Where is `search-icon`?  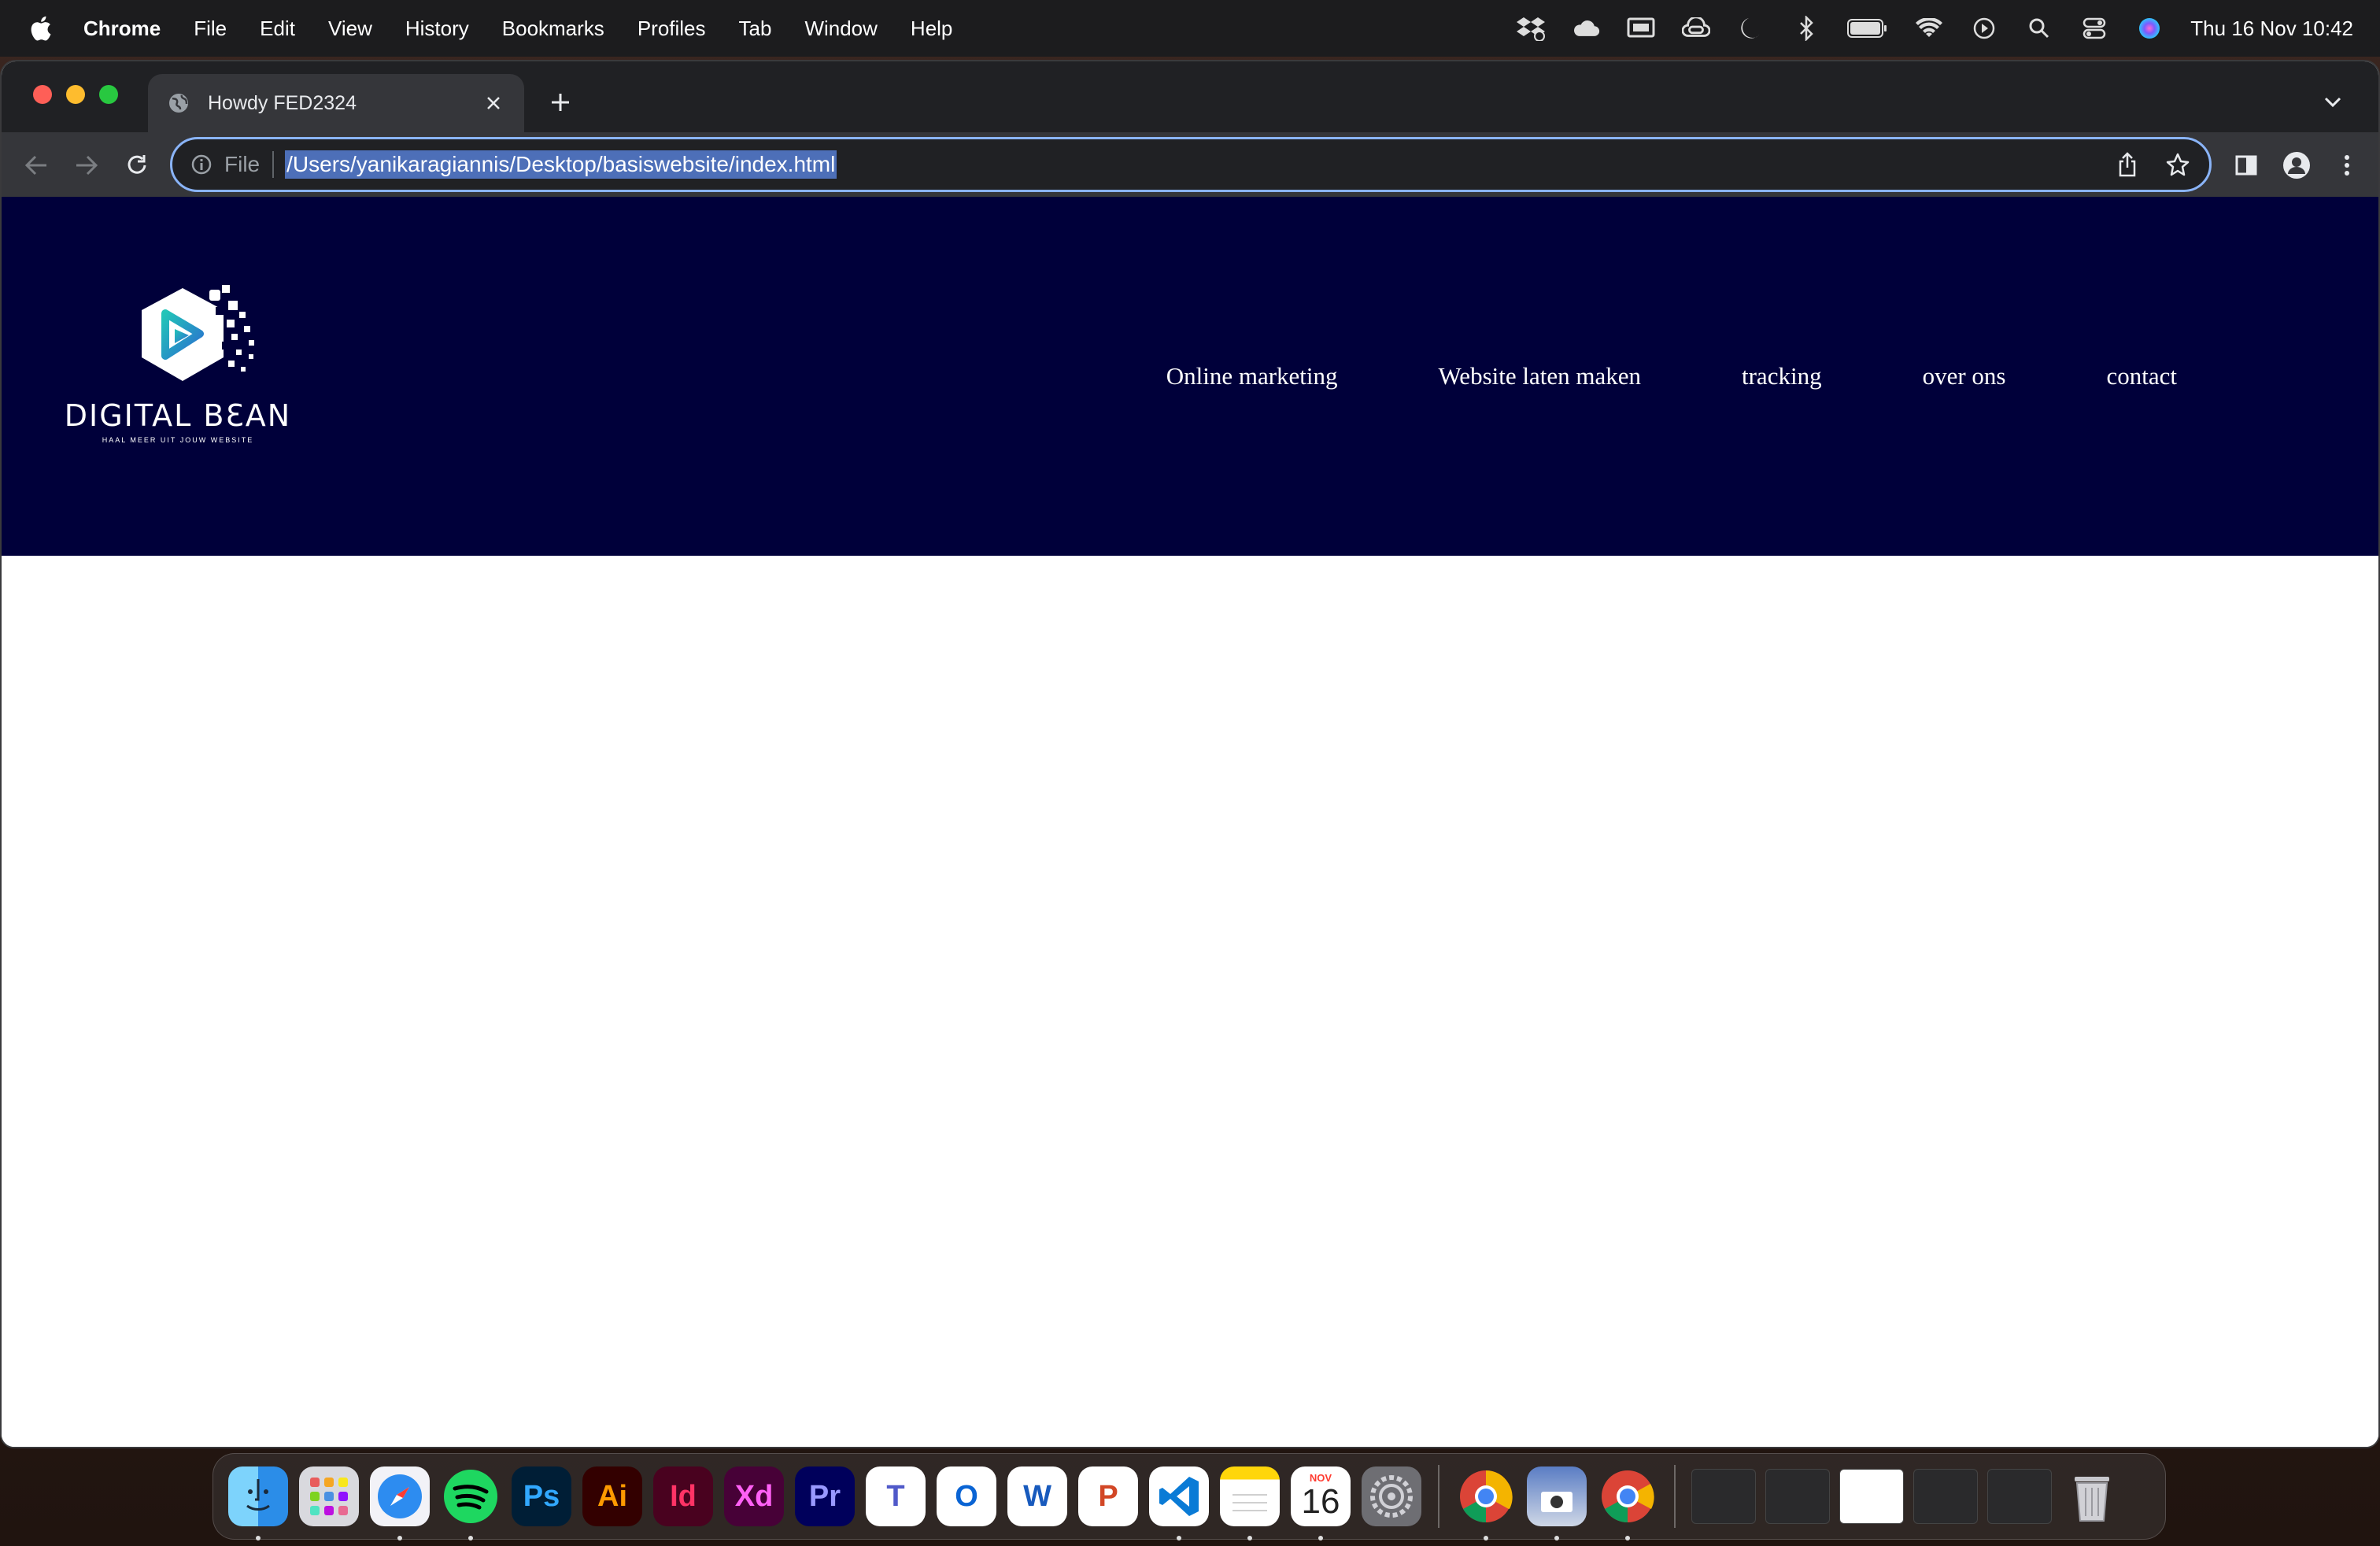 search-icon is located at coordinates (2039, 28).